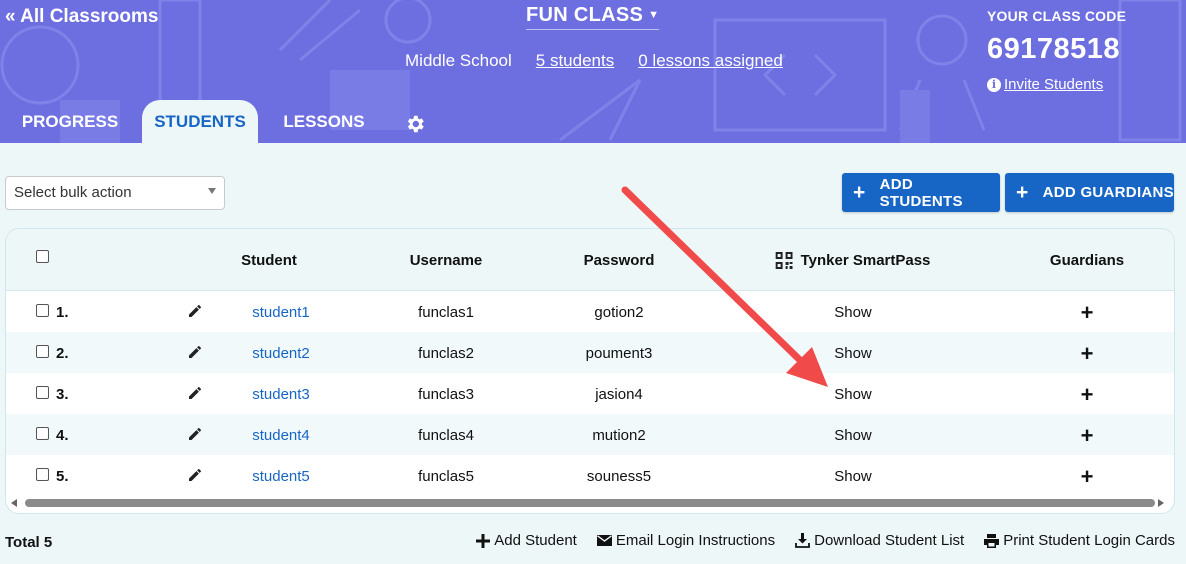 The width and height of the screenshot is (1186, 564). I want to click on chevron-down-icon, so click(212, 191).